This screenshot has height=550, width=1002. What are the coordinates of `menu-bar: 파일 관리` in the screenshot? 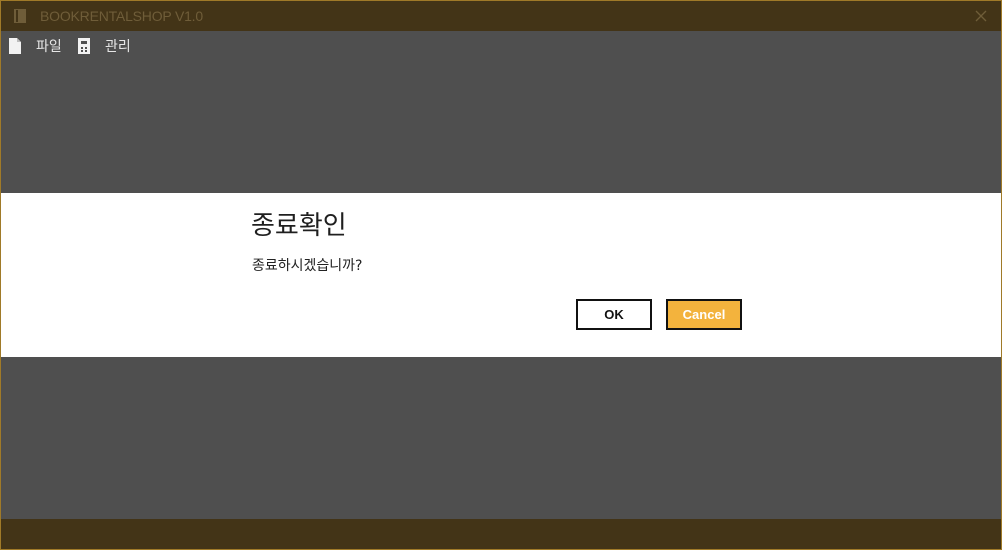 It's located at (501, 46).